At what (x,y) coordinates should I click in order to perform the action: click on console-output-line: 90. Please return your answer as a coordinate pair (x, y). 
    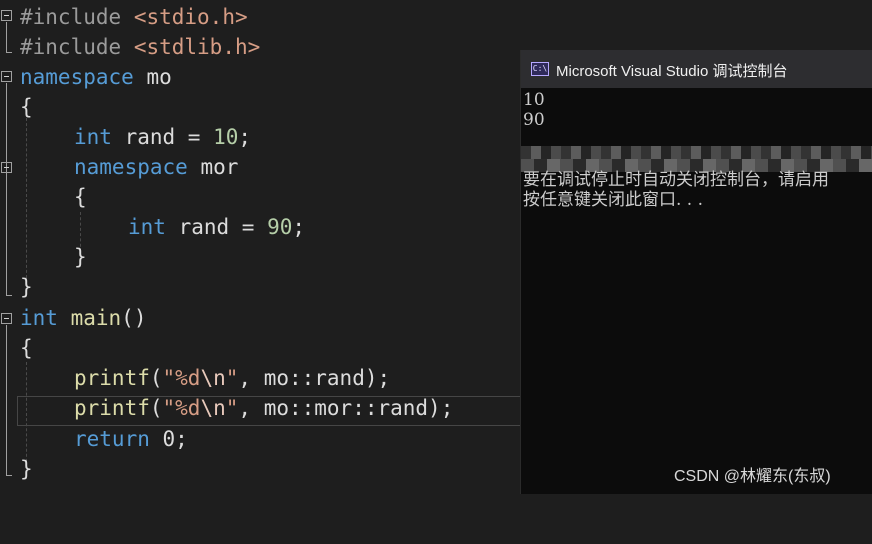
    Looking at the image, I should click on (534, 120).